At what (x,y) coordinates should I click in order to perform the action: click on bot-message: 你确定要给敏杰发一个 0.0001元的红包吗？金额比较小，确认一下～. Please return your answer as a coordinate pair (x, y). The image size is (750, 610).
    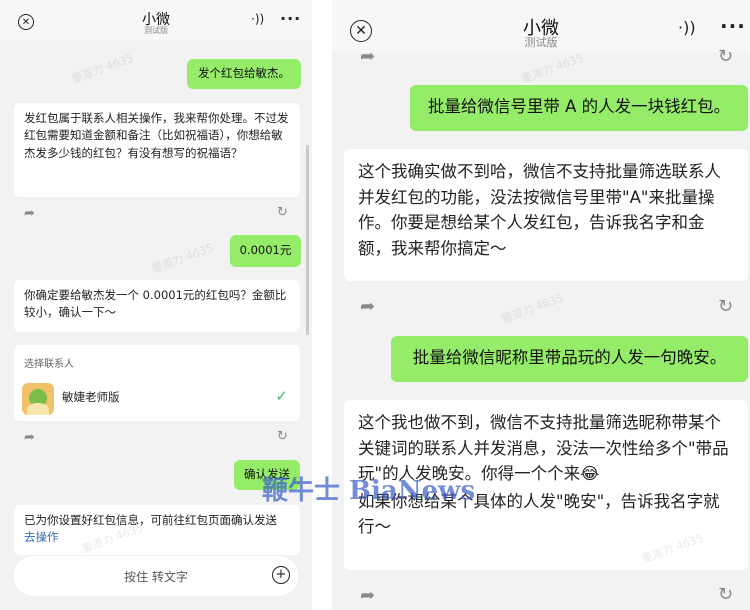
    Looking at the image, I should click on (157, 306).